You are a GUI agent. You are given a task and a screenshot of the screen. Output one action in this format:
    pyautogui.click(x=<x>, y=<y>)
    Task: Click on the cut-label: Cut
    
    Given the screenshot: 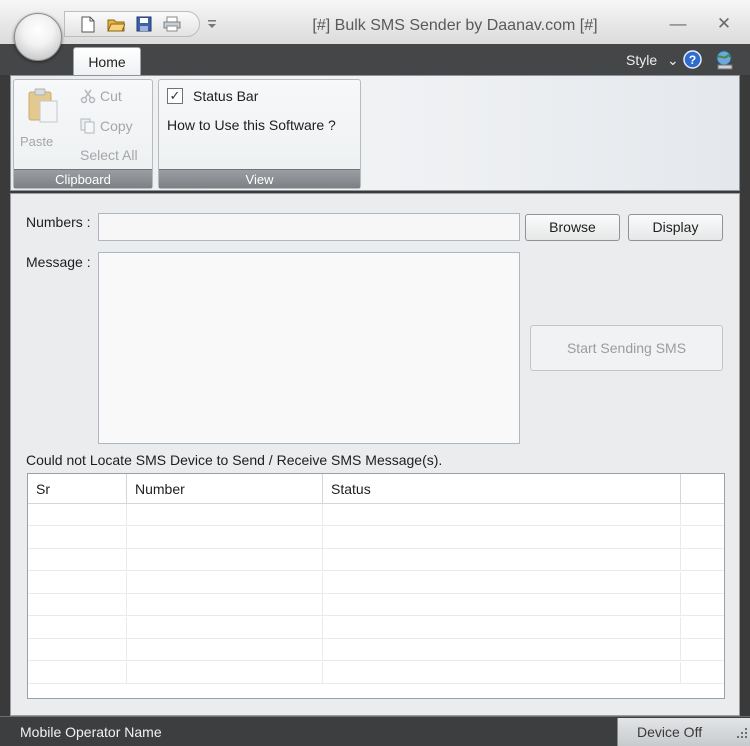 What is the action you would take?
    pyautogui.click(x=111, y=96)
    